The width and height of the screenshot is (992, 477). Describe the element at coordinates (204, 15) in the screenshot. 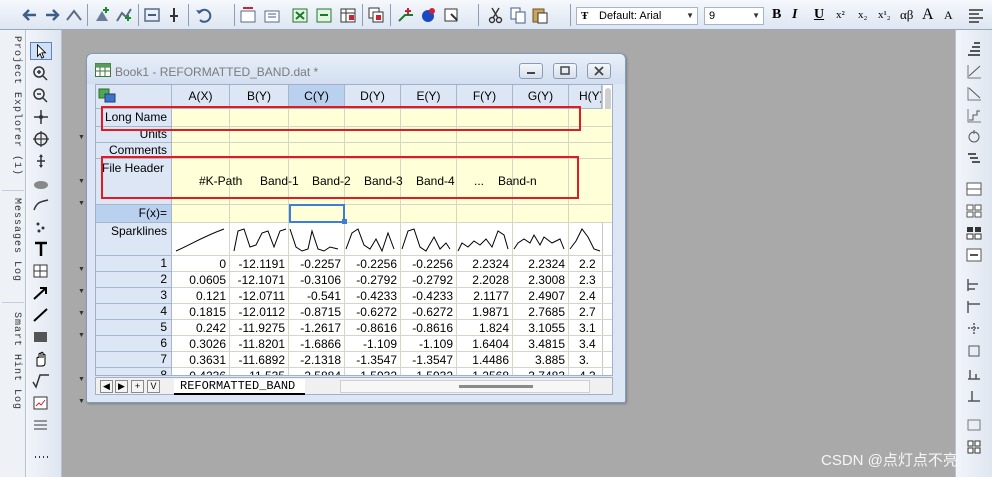

I see `undo-icon` at that location.